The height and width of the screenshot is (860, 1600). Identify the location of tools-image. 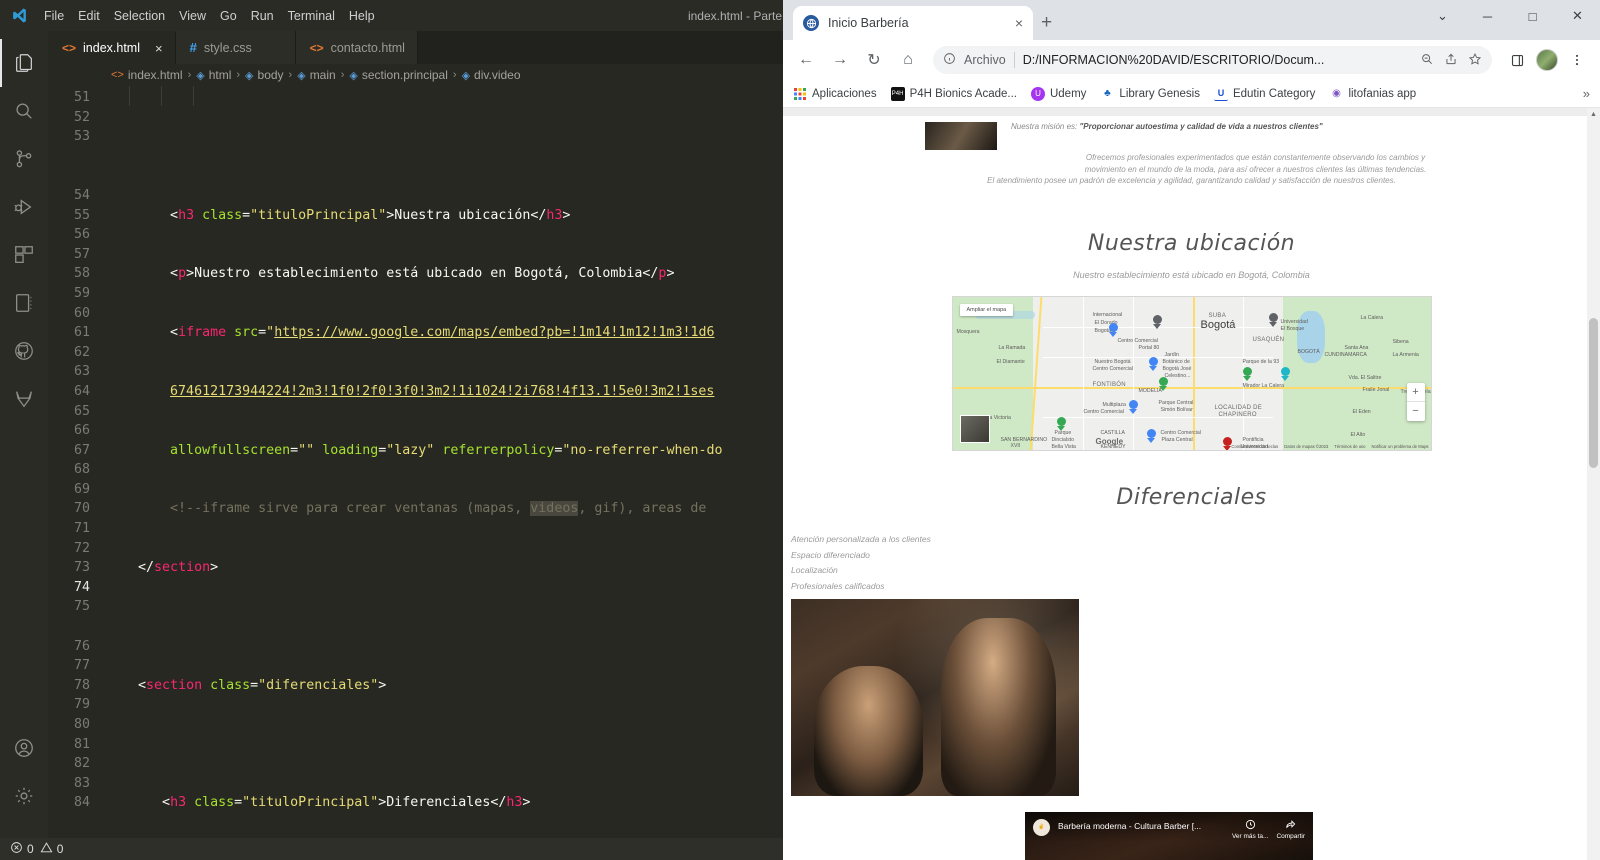
(961, 136).